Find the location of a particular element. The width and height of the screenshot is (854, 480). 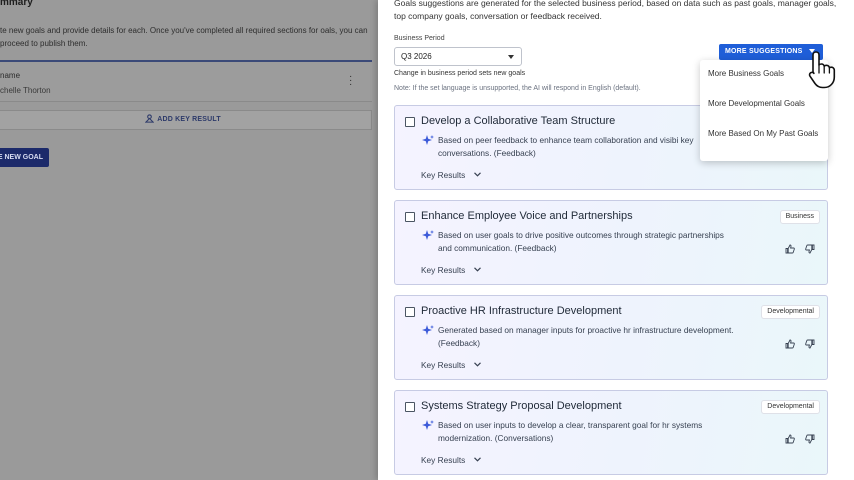

goal-title: Proactive HR Infrastructure Development is located at coordinates (521, 311).